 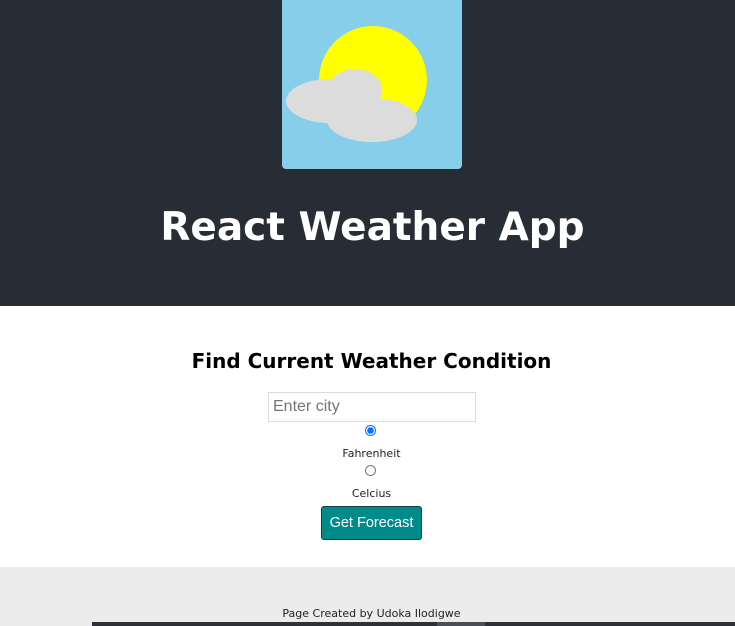 I want to click on weather-logo, so click(x=372, y=84).